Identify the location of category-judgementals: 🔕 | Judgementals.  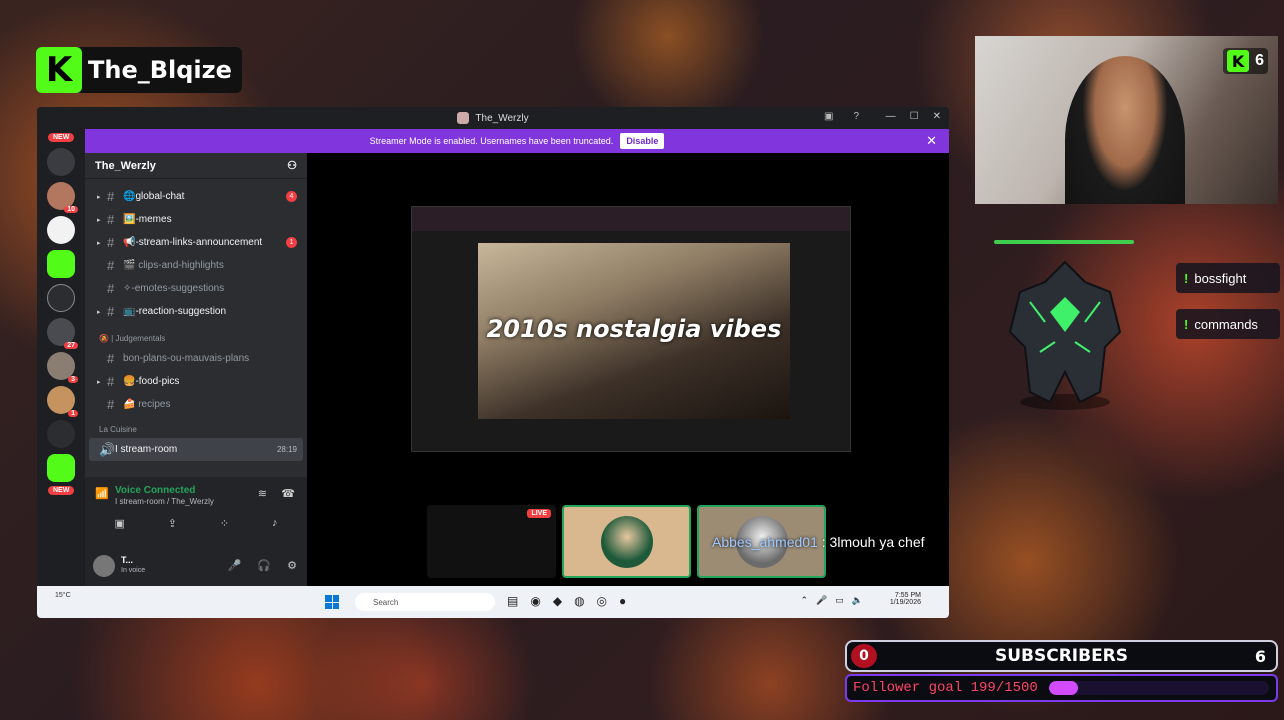
(196, 338).